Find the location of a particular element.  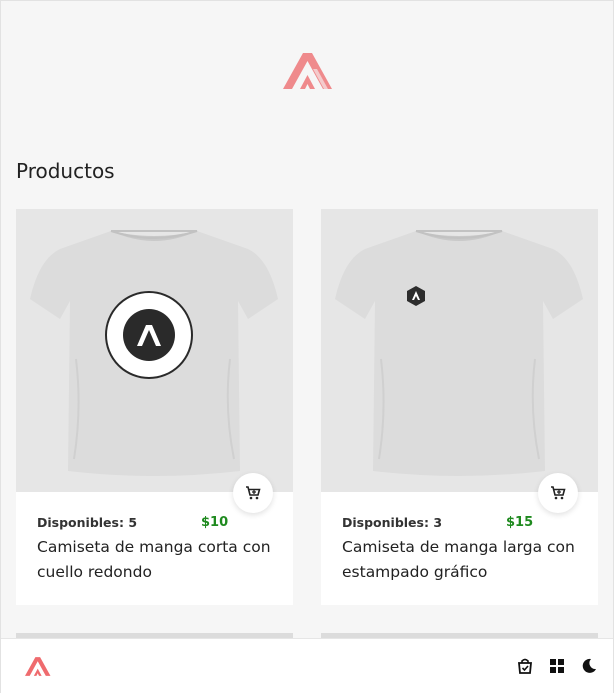

stock-label: Disponibles: 3 is located at coordinates (392, 522).